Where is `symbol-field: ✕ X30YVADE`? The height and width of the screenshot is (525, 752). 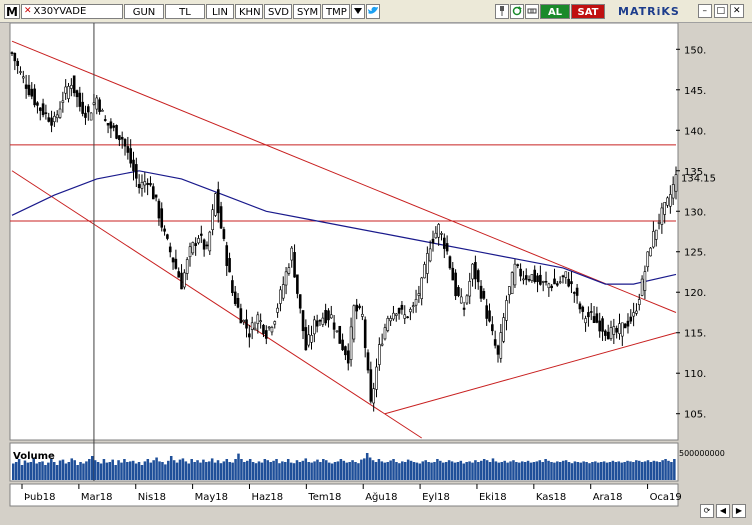
symbol-field: ✕ X30YVADE is located at coordinates (72, 11).